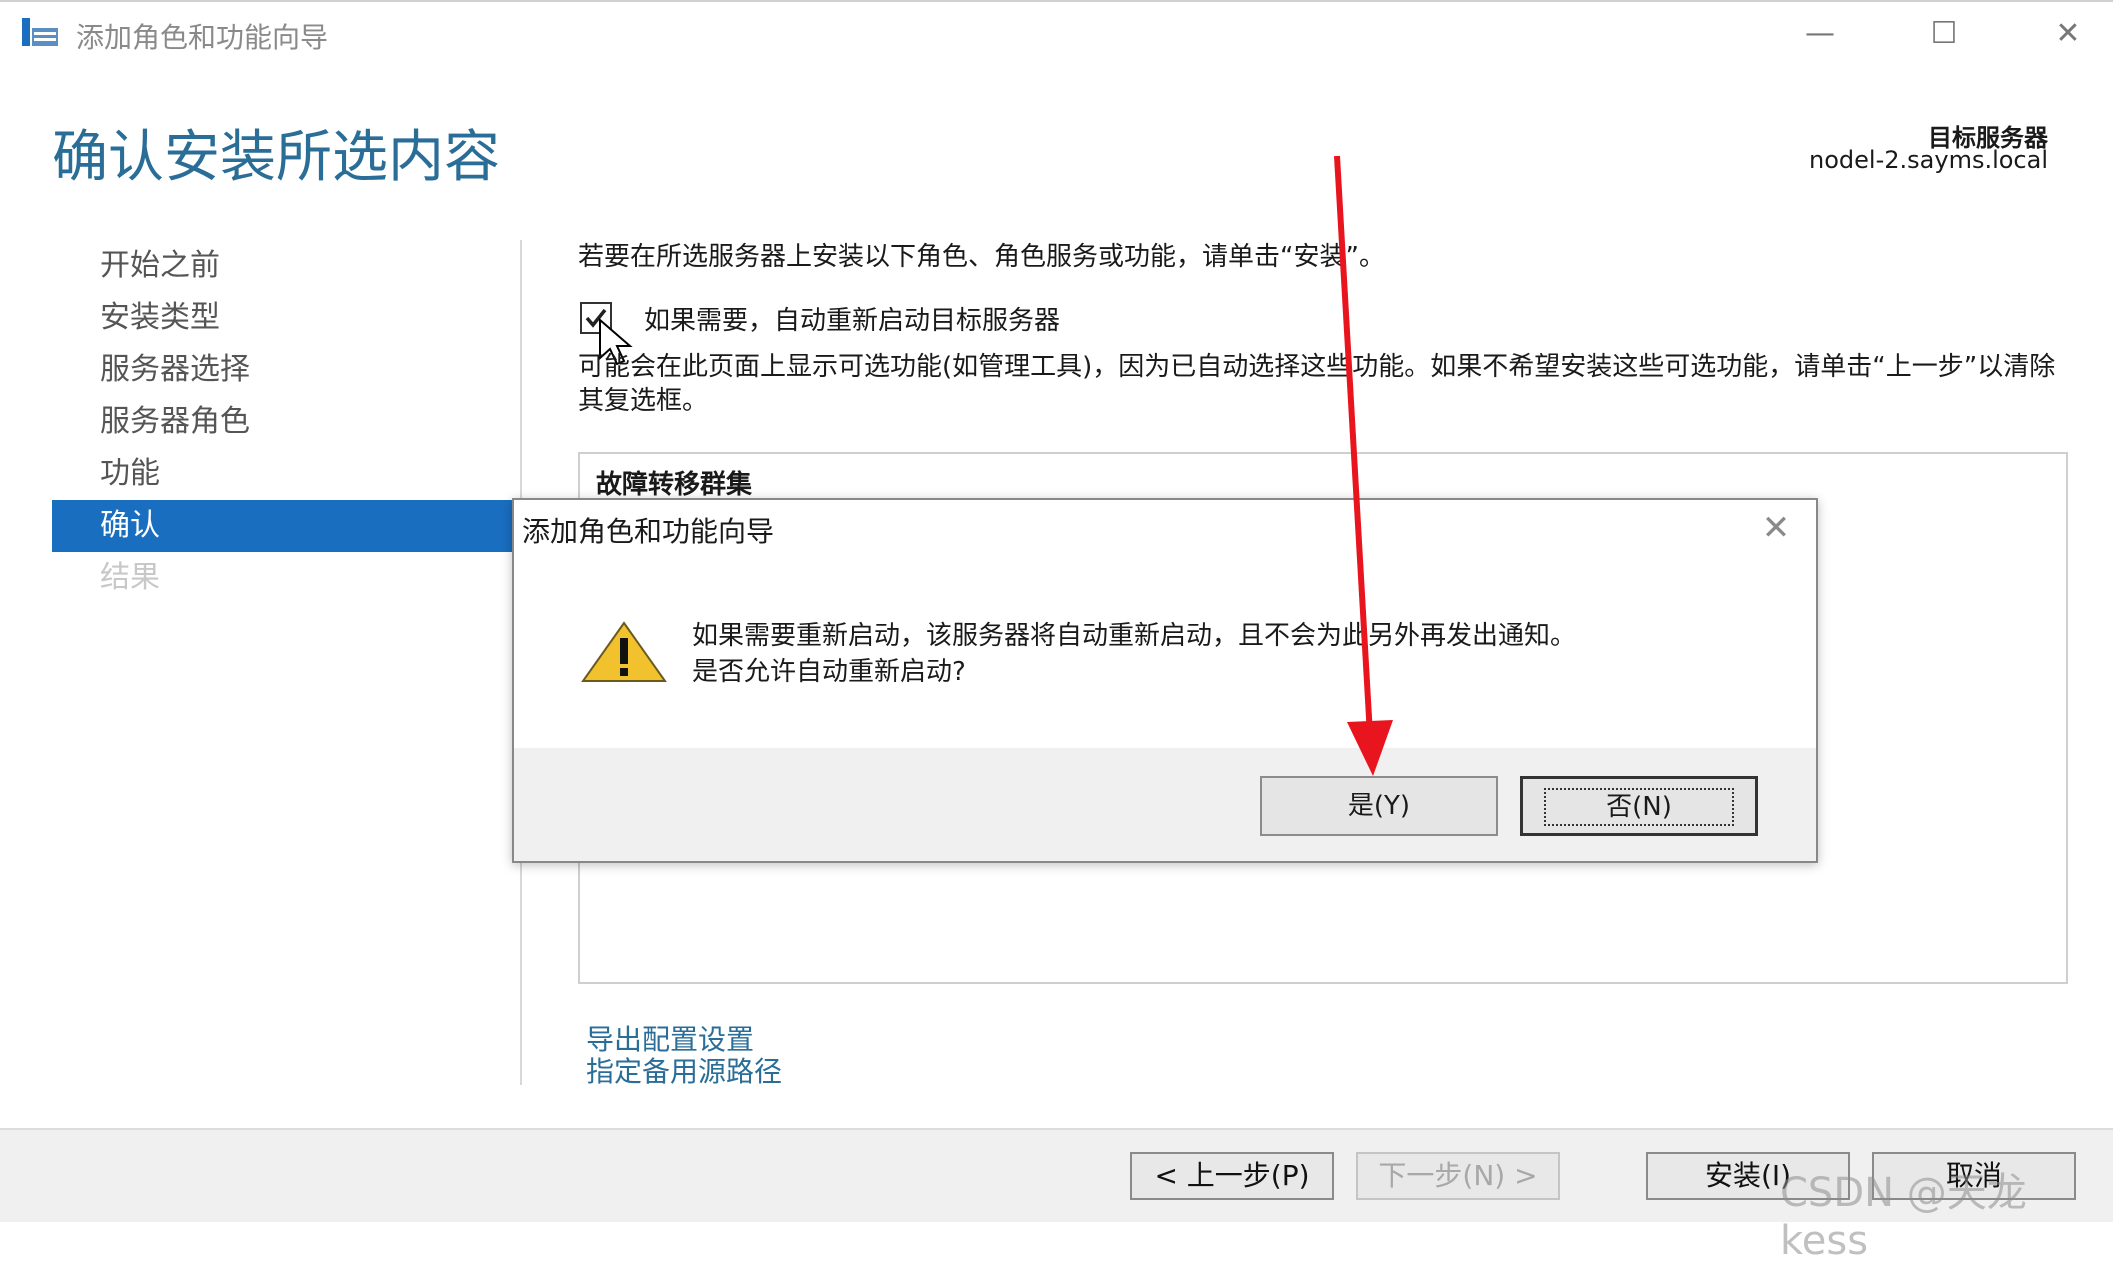 The width and height of the screenshot is (2113, 1264). Describe the element at coordinates (1458, 1176) in the screenshot. I see `next-button: 下一步(N) >` at that location.